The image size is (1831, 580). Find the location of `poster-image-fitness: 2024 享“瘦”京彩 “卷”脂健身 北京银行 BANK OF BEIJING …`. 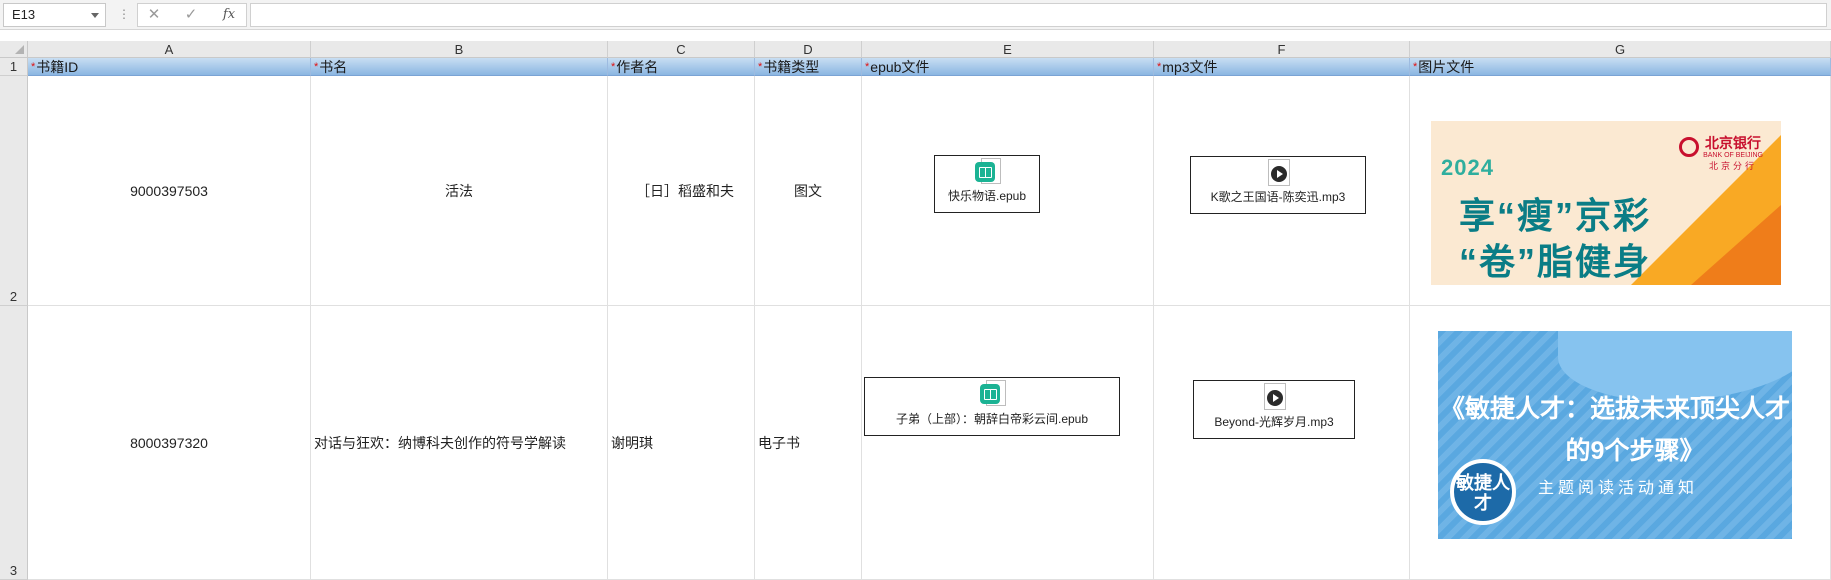

poster-image-fitness: 2024 享“瘦”京彩 “卷”脂健身 北京银行 BANK OF BEIJING … is located at coordinates (1606, 203).